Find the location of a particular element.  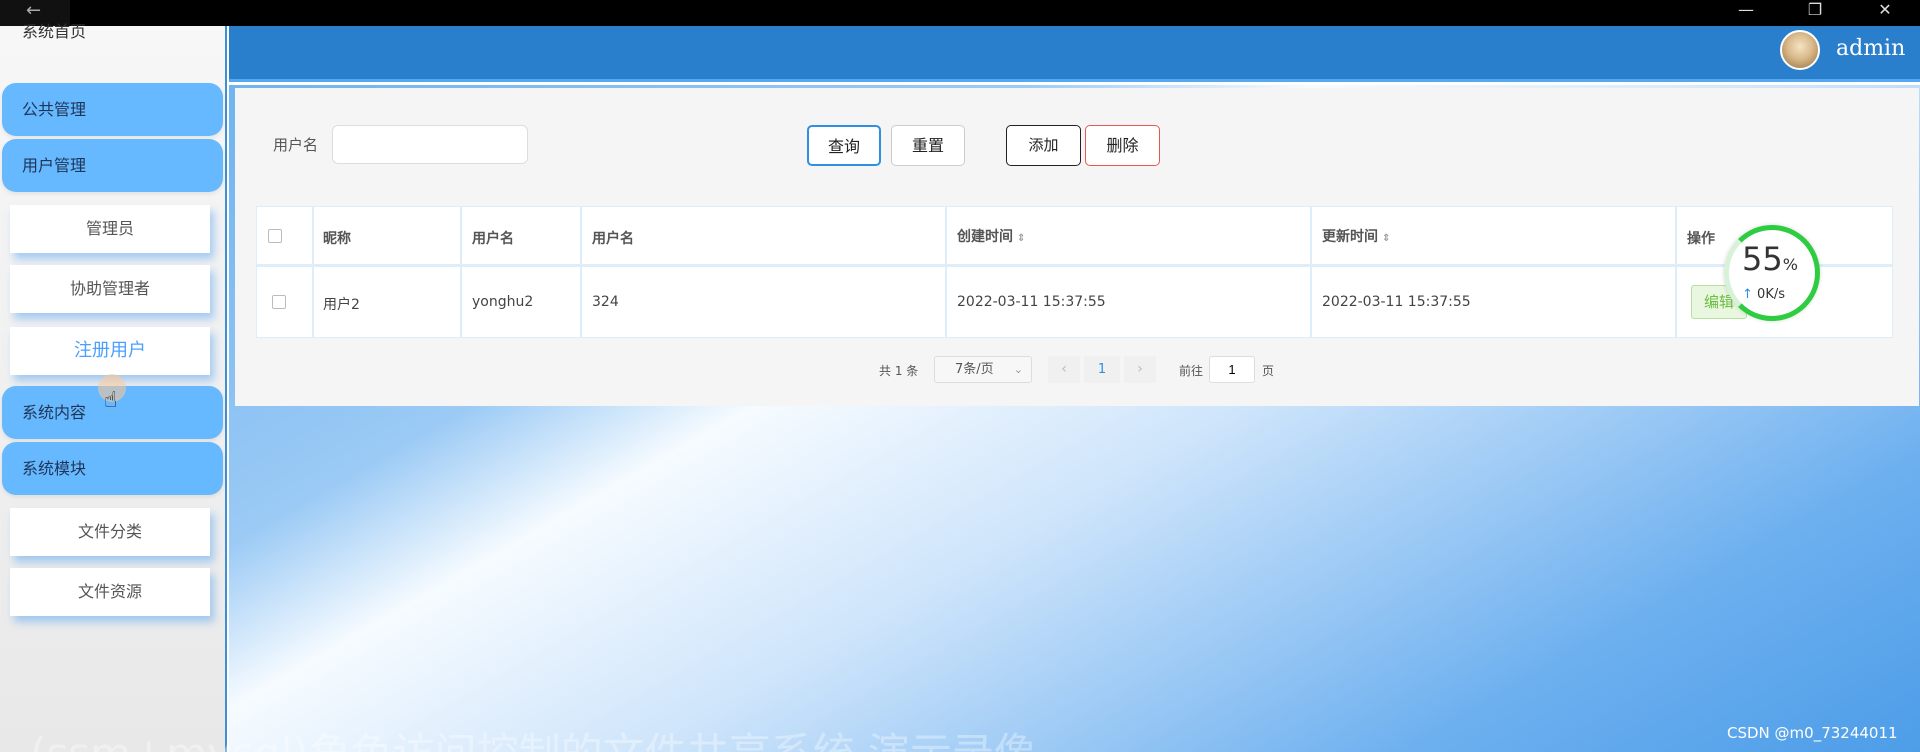

chevron-down-icon: ⌄ is located at coordinates (1018, 369).